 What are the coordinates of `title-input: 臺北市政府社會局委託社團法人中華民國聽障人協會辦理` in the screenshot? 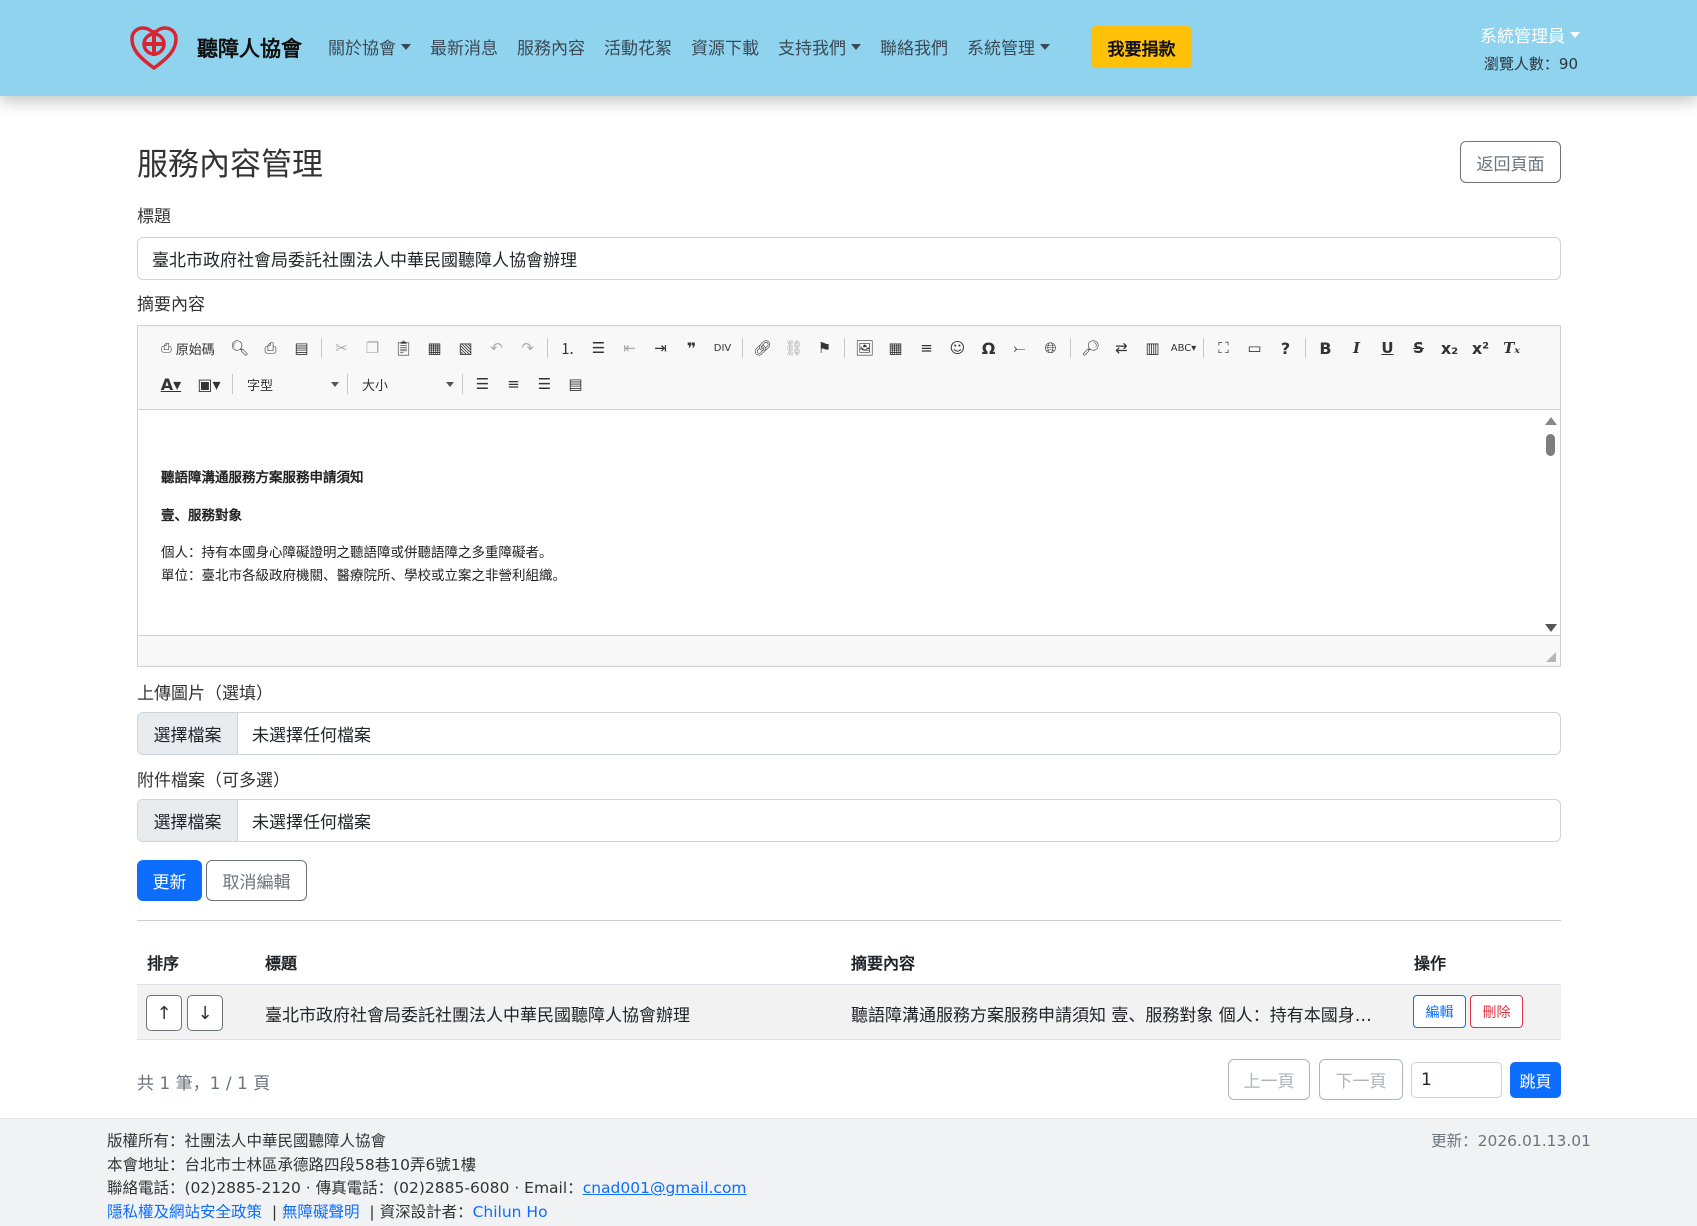 It's located at (849, 258).